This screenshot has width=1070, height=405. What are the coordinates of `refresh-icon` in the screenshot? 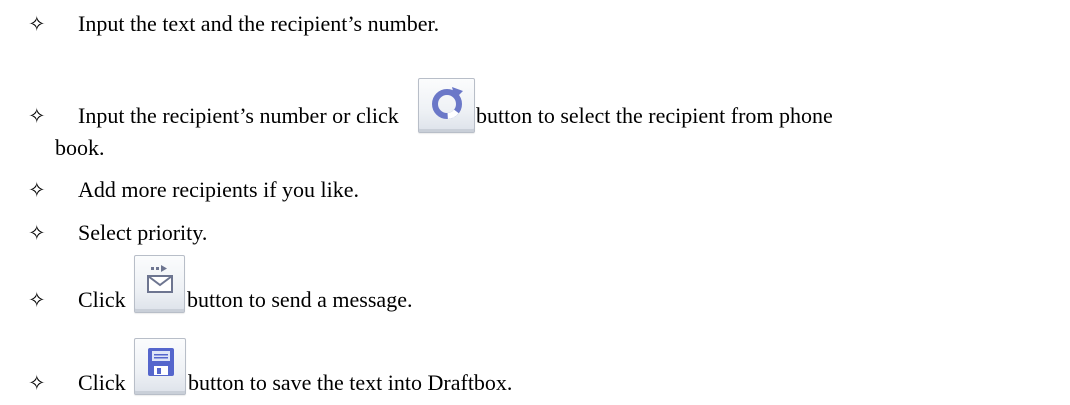 It's located at (447, 103).